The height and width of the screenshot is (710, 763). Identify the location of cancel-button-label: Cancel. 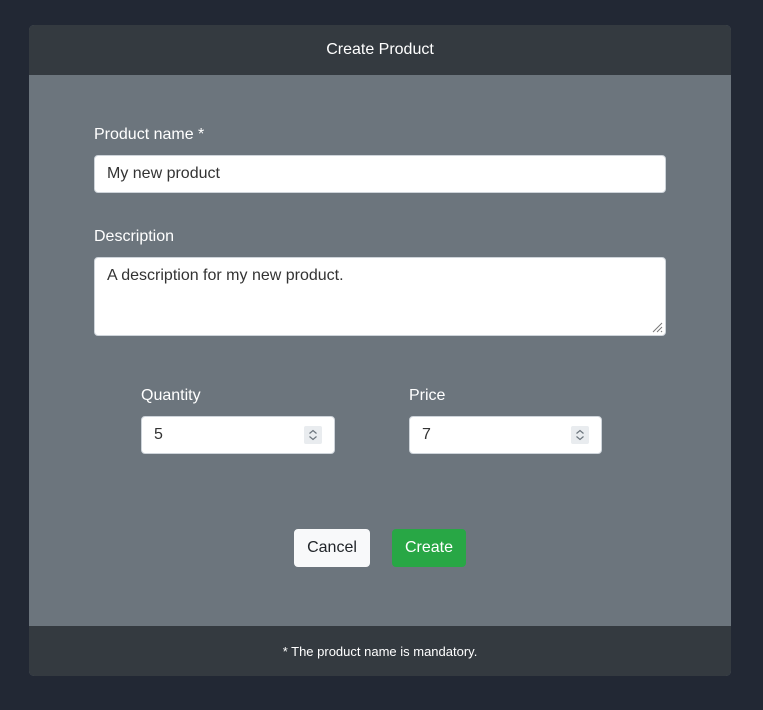
(332, 547).